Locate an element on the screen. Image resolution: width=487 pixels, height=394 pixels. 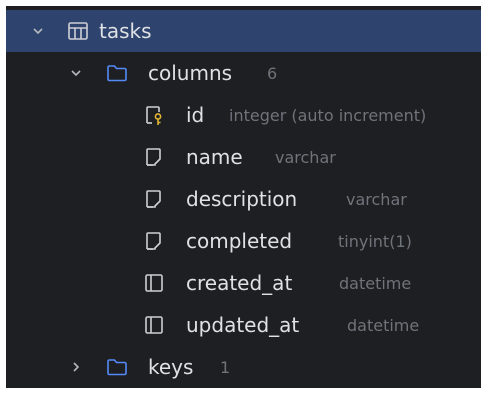
column-name: id is located at coordinates (195, 115).